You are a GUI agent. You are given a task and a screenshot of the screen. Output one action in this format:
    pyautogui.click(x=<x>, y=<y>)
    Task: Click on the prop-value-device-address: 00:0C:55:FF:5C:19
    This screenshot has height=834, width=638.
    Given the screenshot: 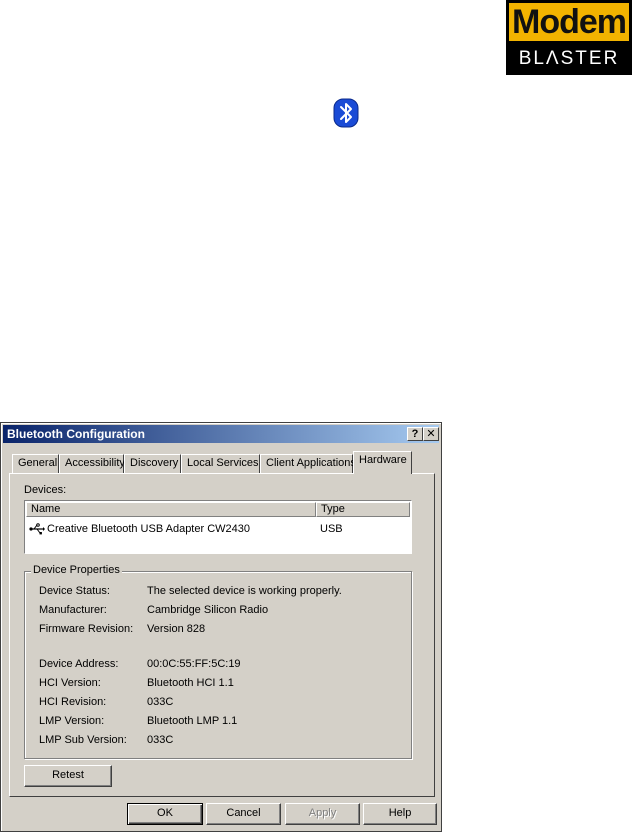 What is the action you would take?
    pyautogui.click(x=194, y=664)
    